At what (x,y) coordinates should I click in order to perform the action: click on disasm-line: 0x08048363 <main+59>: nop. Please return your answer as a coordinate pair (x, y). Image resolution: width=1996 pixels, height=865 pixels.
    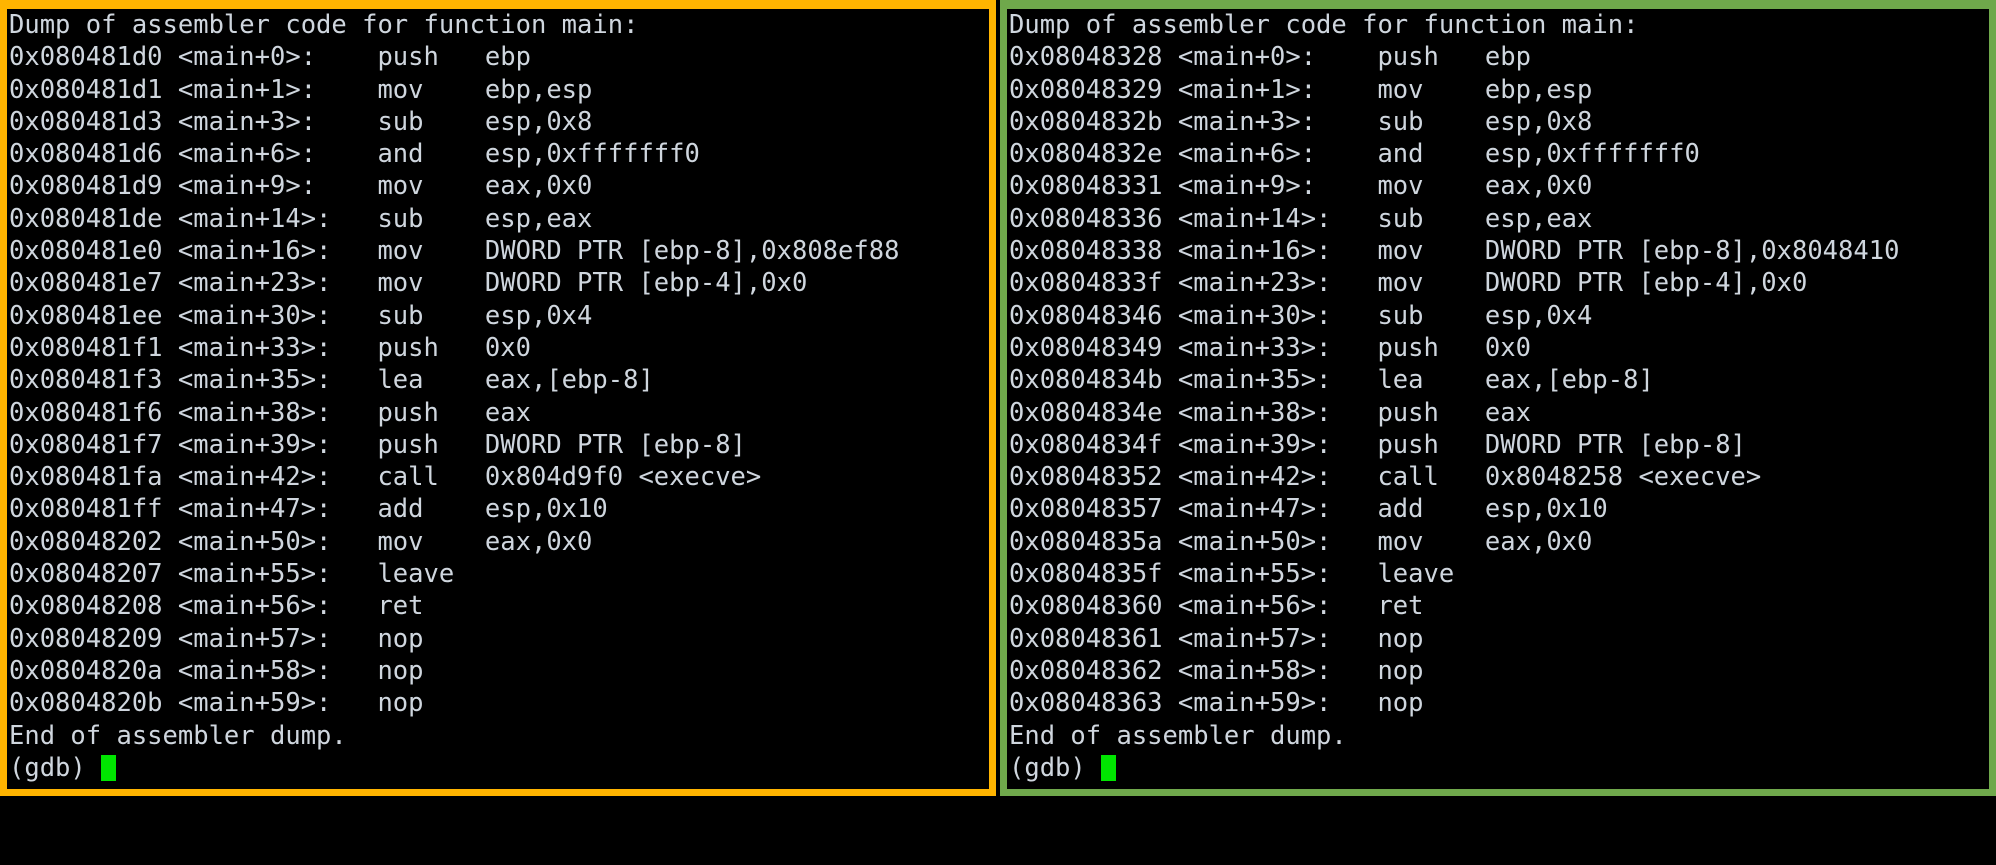
    Looking at the image, I should click on (1216, 703).